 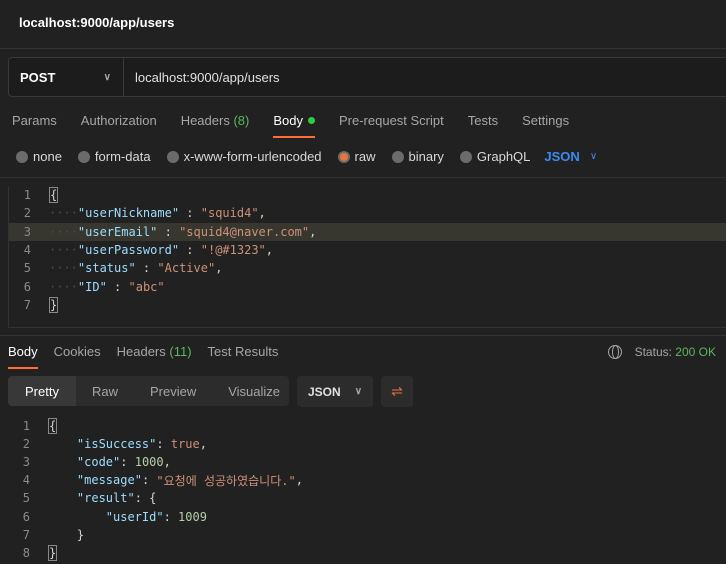 I want to click on code-token: "Active", so click(x=186, y=268).